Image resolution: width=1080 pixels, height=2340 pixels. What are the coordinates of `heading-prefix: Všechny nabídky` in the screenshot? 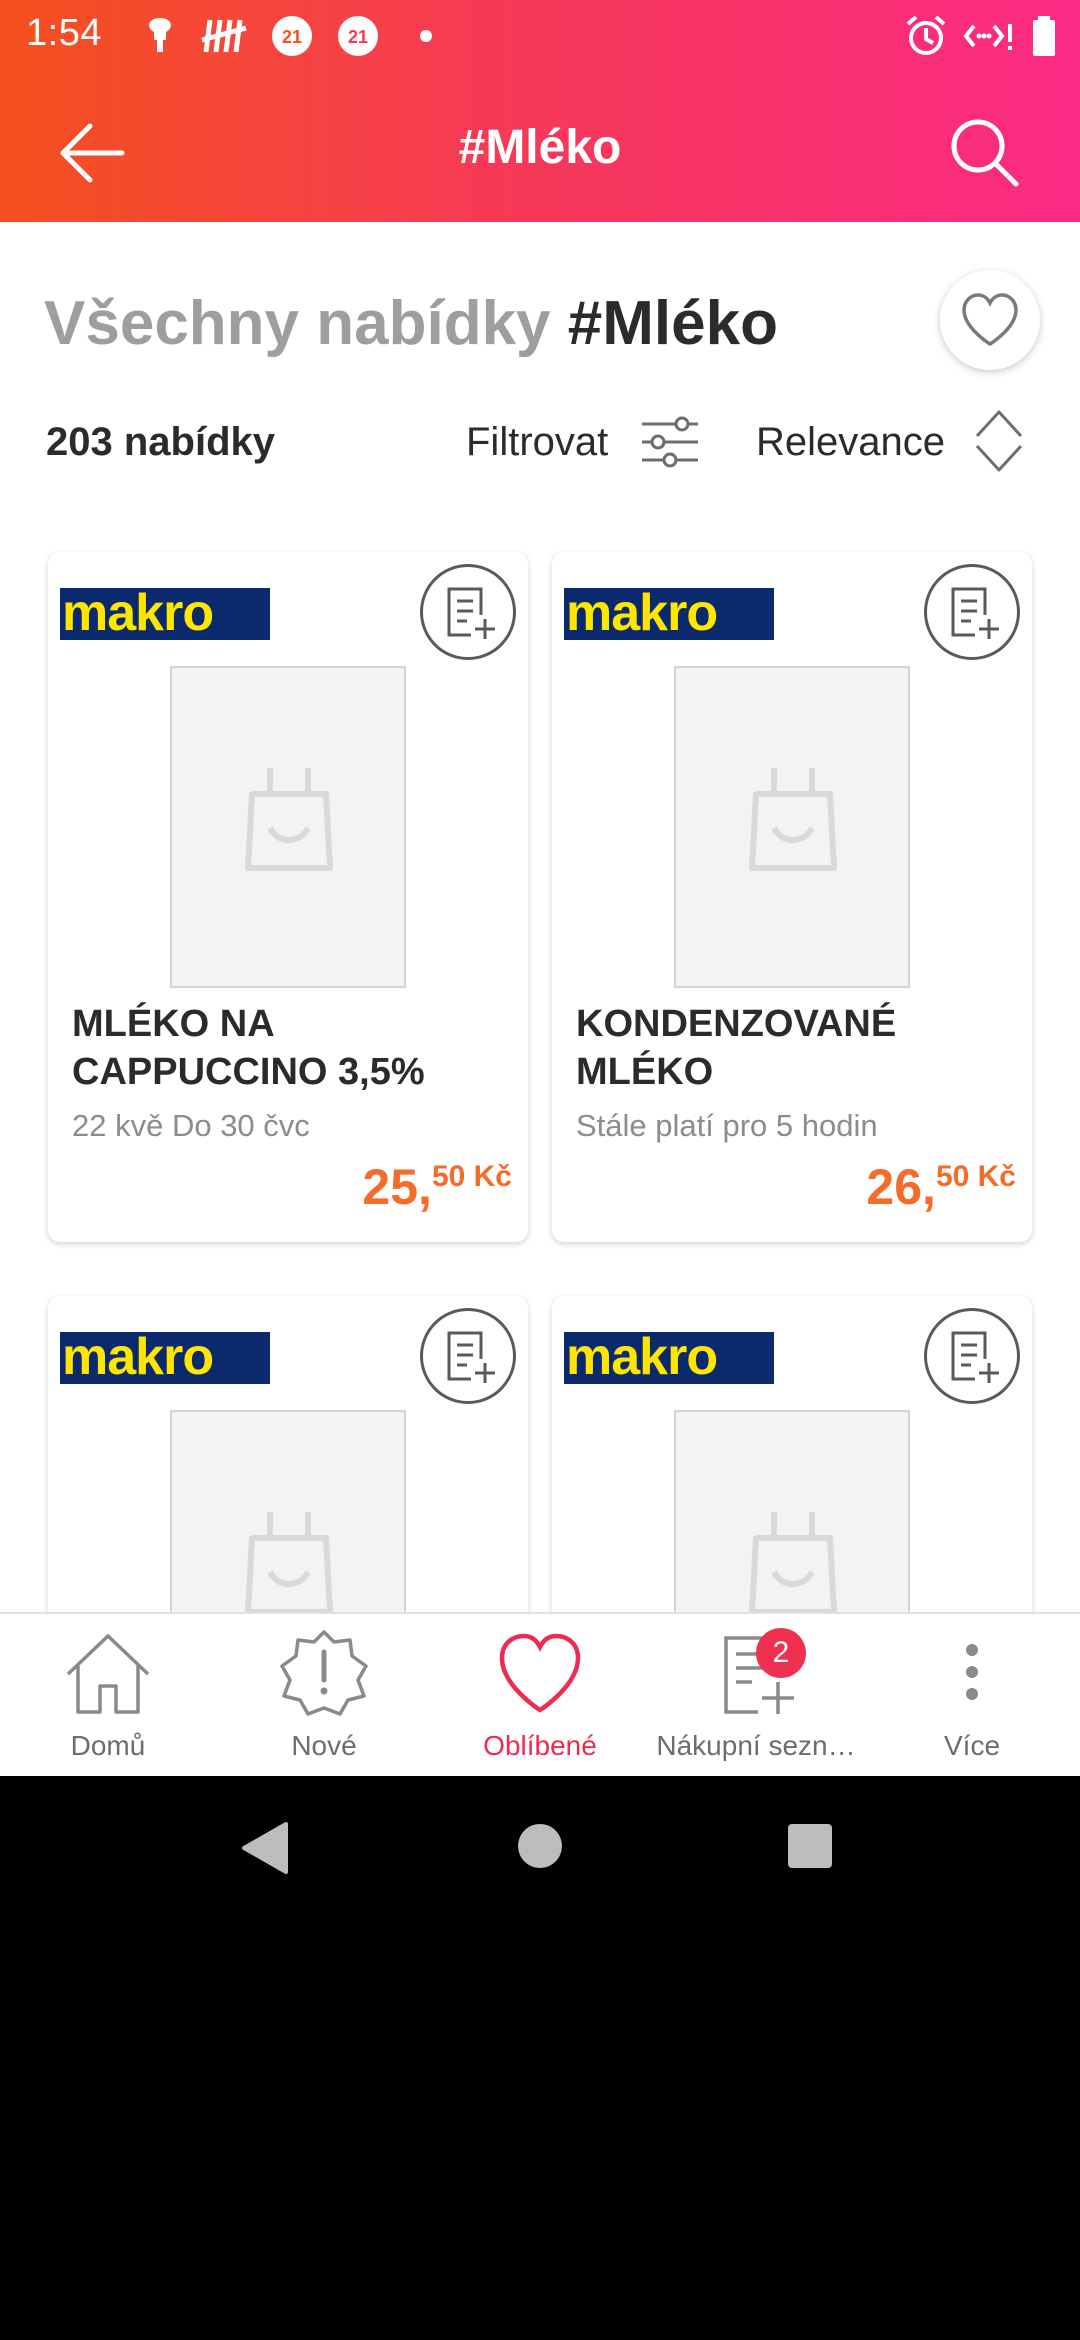 It's located at (306, 323).